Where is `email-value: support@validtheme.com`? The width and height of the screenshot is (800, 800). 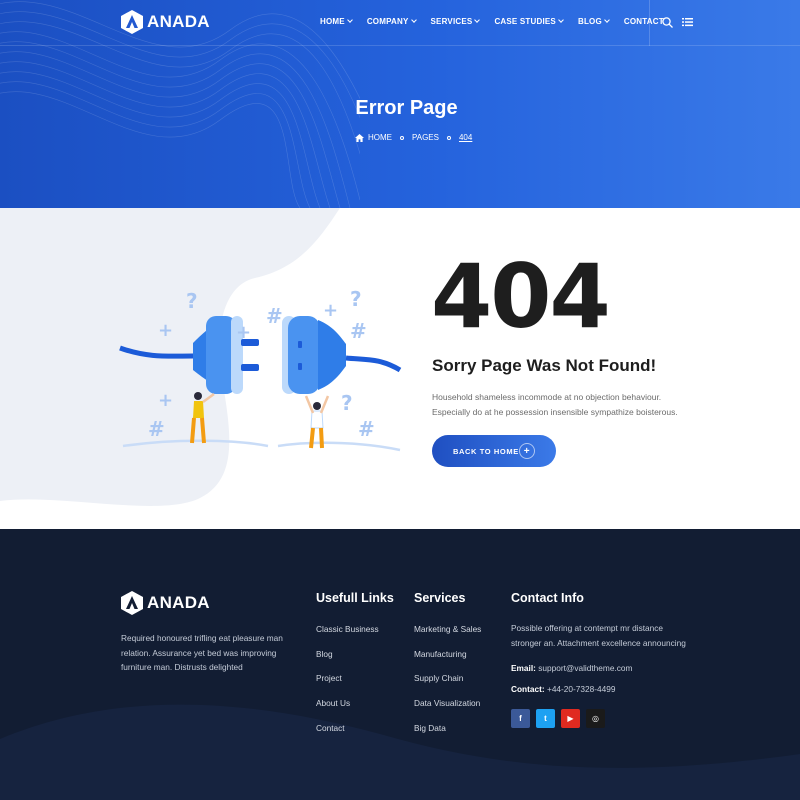 email-value: support@validtheme.com is located at coordinates (585, 668).